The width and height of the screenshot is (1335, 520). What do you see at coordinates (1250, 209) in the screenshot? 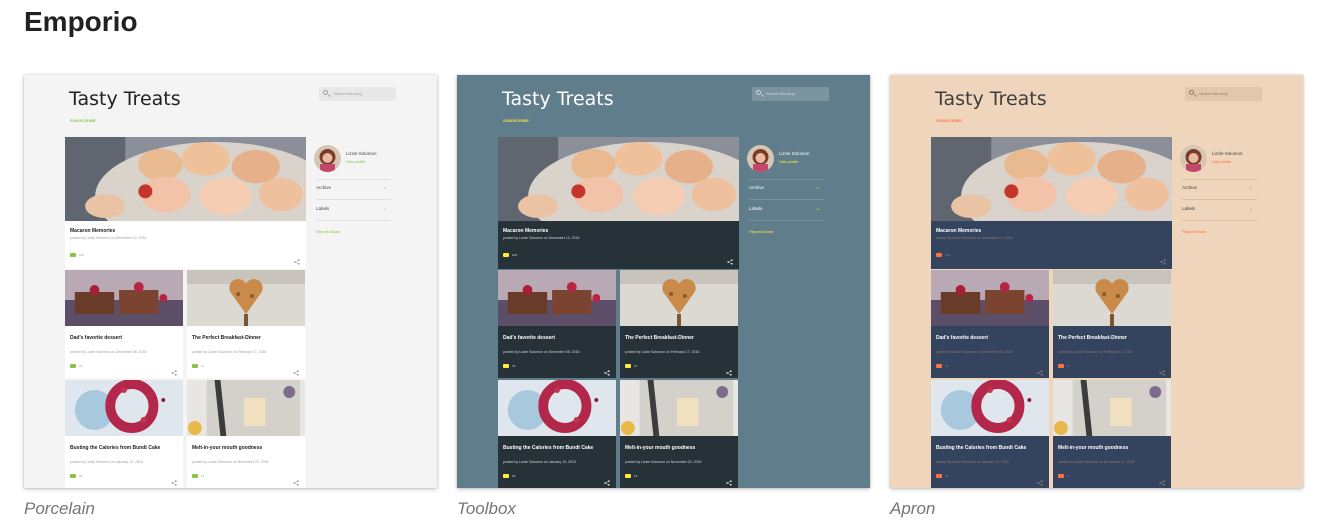
I see `chevron-down-icon: ⌄` at bounding box center [1250, 209].